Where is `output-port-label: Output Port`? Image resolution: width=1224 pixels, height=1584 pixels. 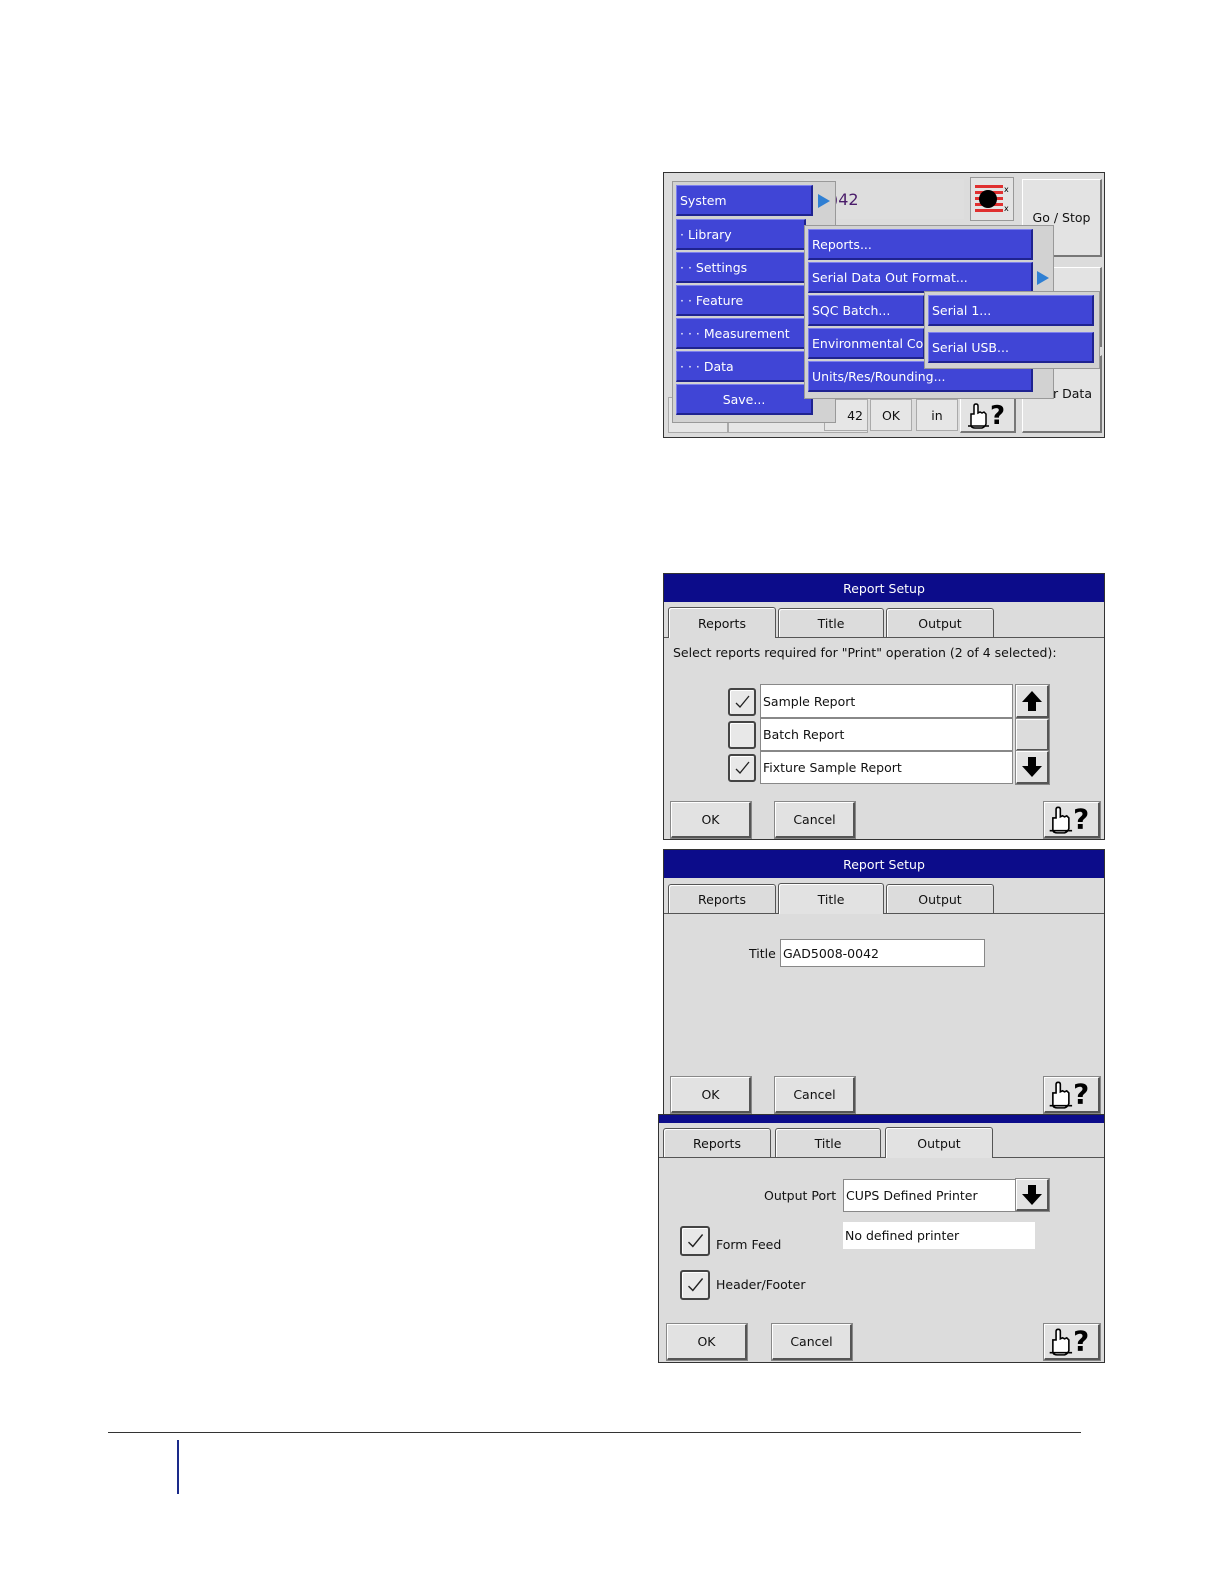
output-port-label: Output Port is located at coordinates (800, 1195).